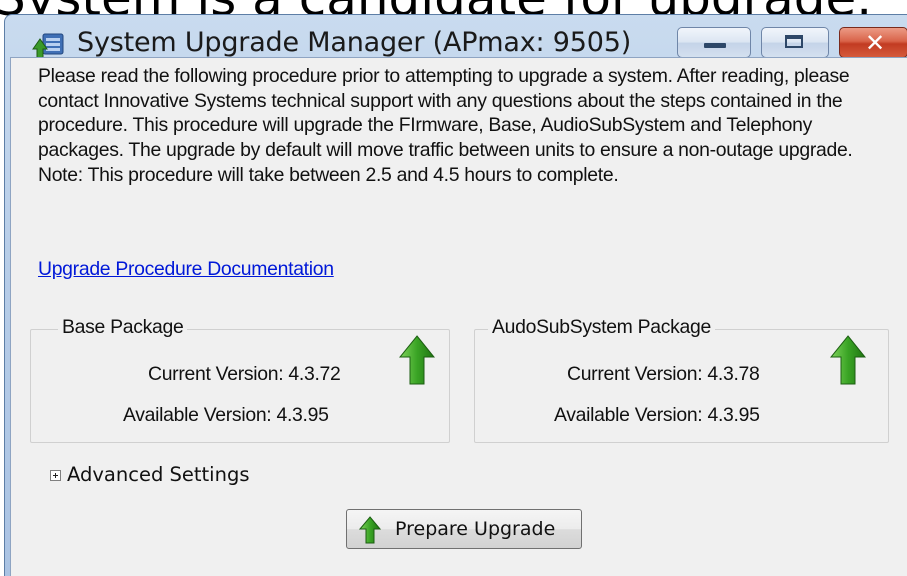  I want to click on audio-available-version: Available Version: 4.3.95, so click(657, 415).